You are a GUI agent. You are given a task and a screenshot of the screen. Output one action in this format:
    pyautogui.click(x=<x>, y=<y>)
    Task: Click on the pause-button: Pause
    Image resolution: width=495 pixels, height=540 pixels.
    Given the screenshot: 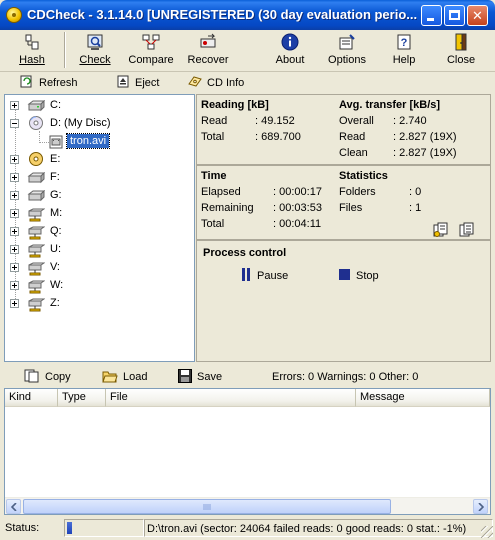 What is the action you would take?
    pyautogui.click(x=264, y=276)
    